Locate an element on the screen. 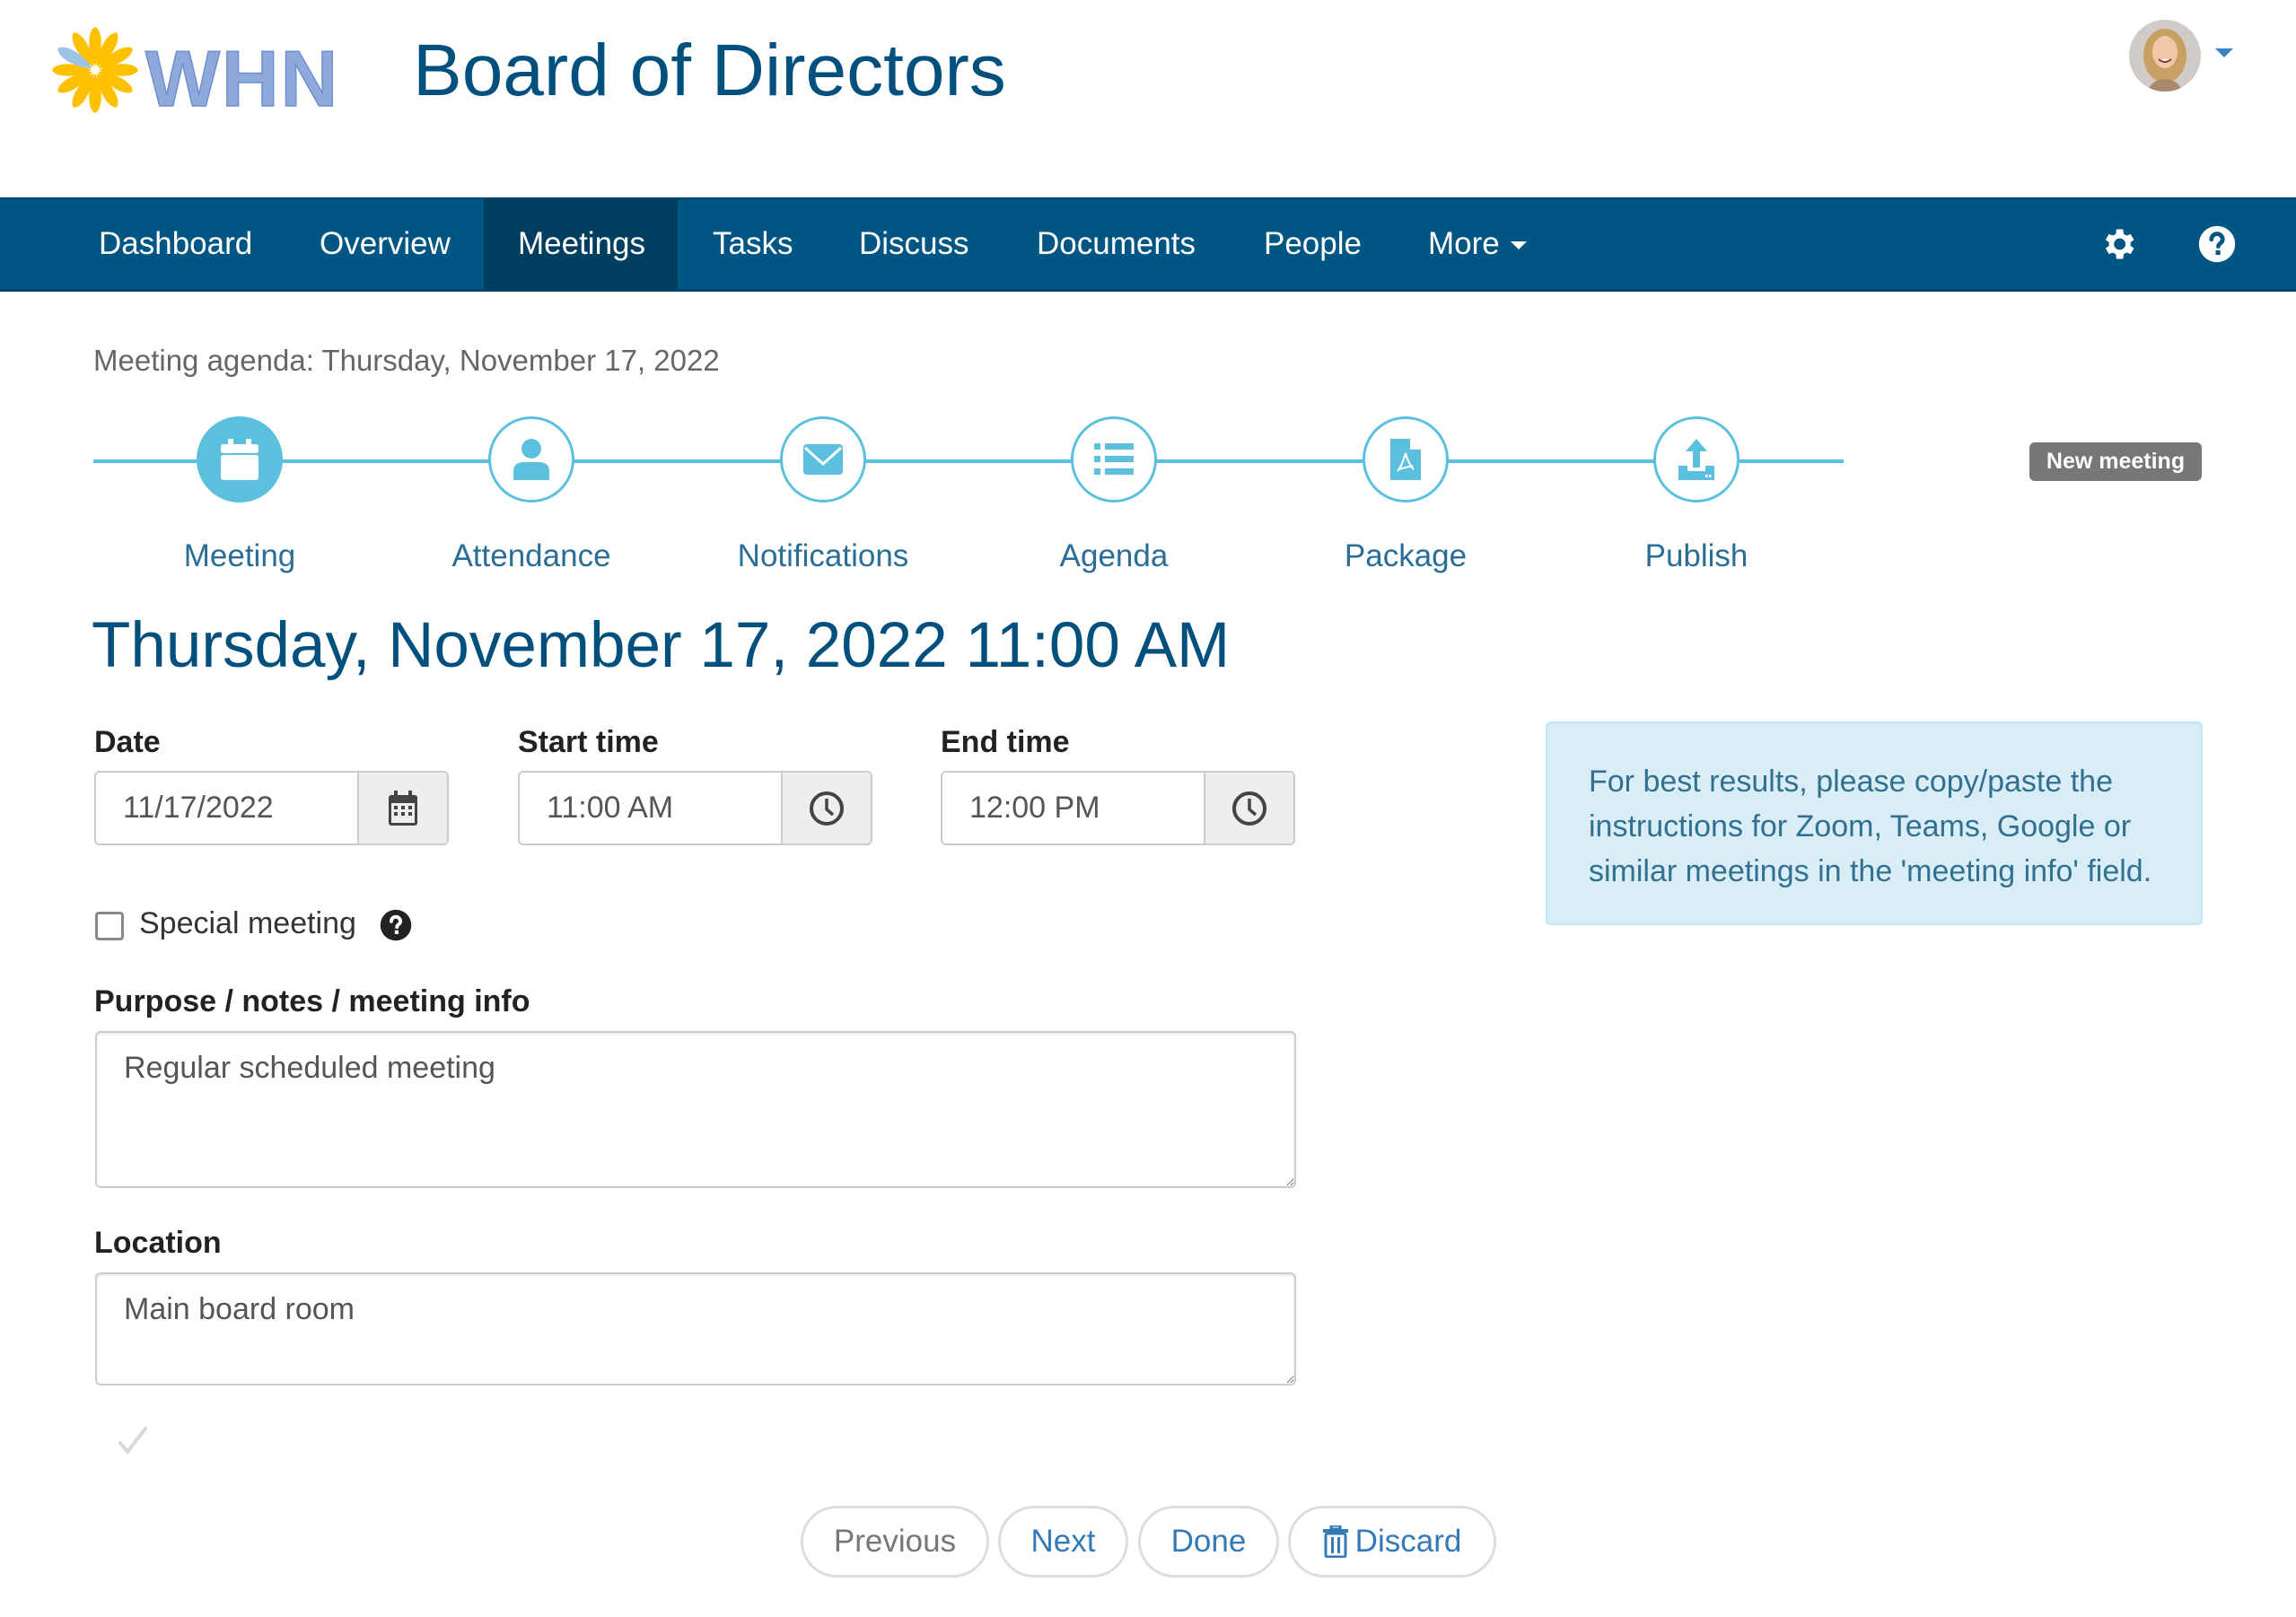  discard-button-label: Discard is located at coordinates (1408, 1542).